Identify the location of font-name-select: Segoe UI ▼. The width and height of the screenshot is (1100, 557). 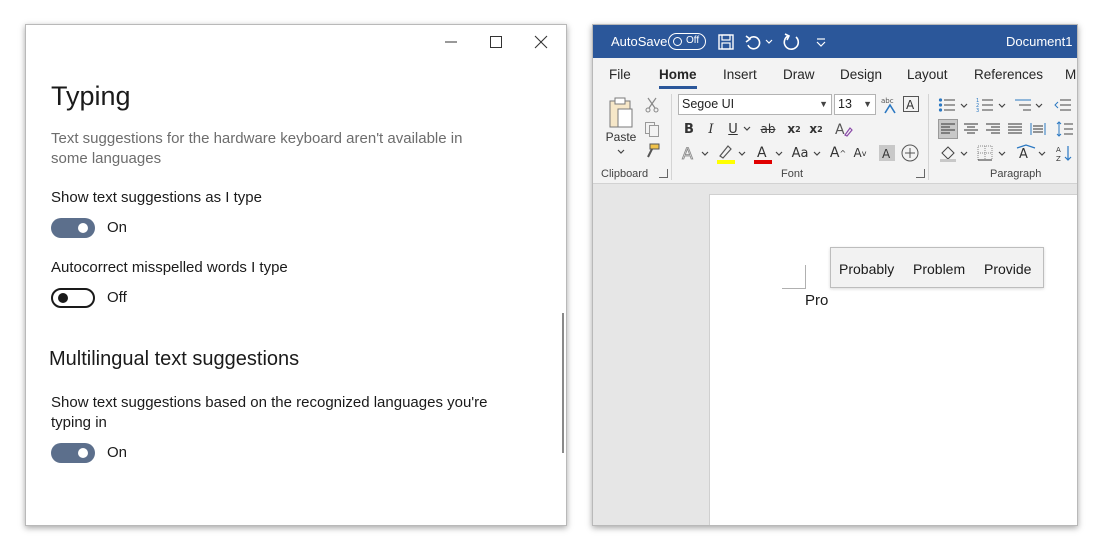
(755, 104).